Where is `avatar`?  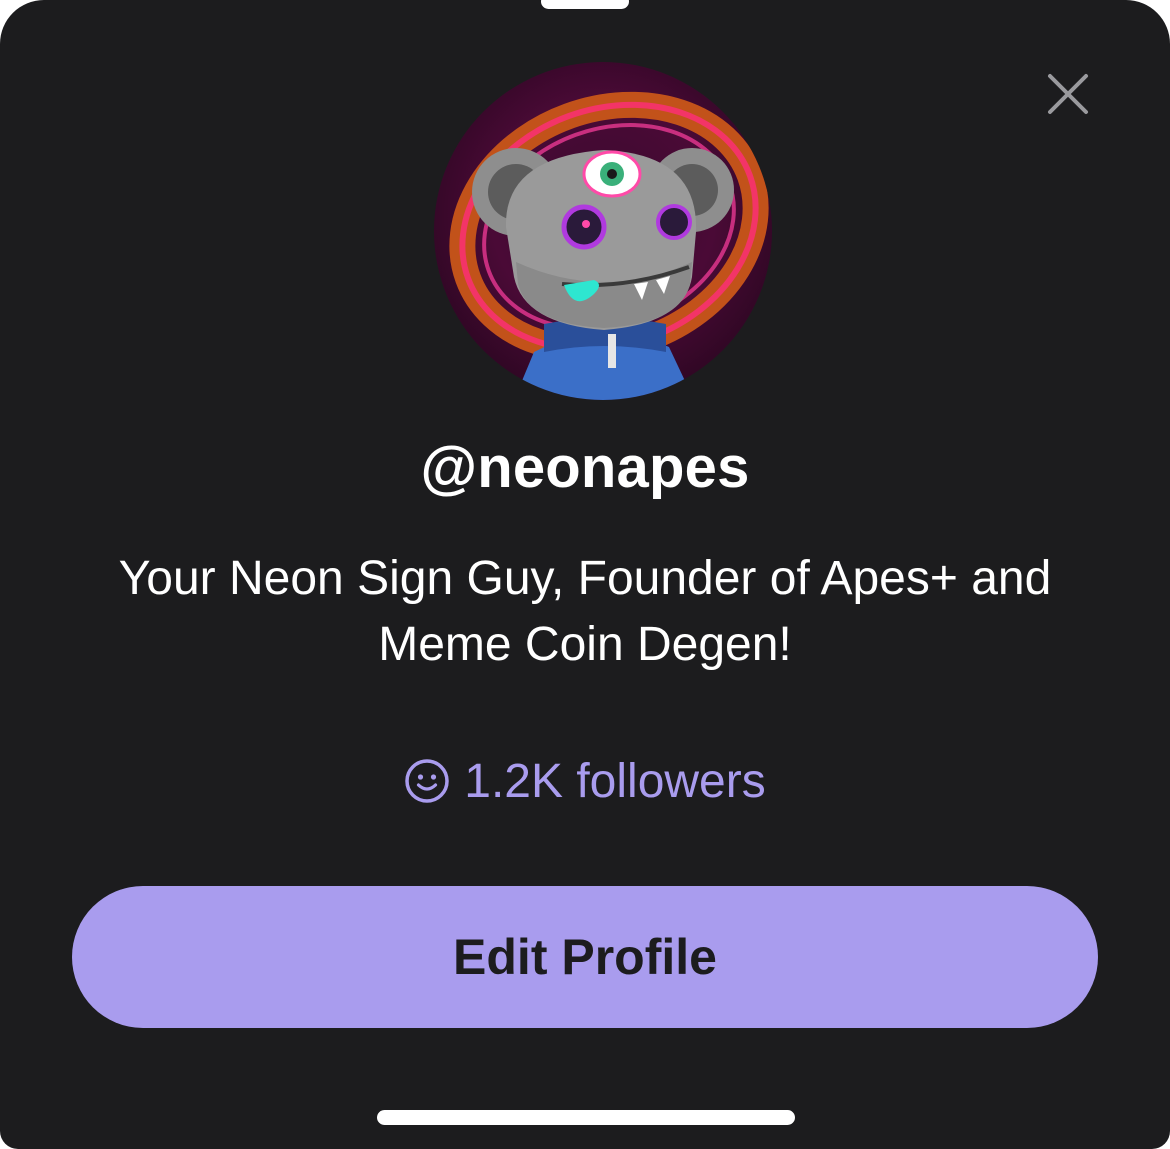 avatar is located at coordinates (603, 231).